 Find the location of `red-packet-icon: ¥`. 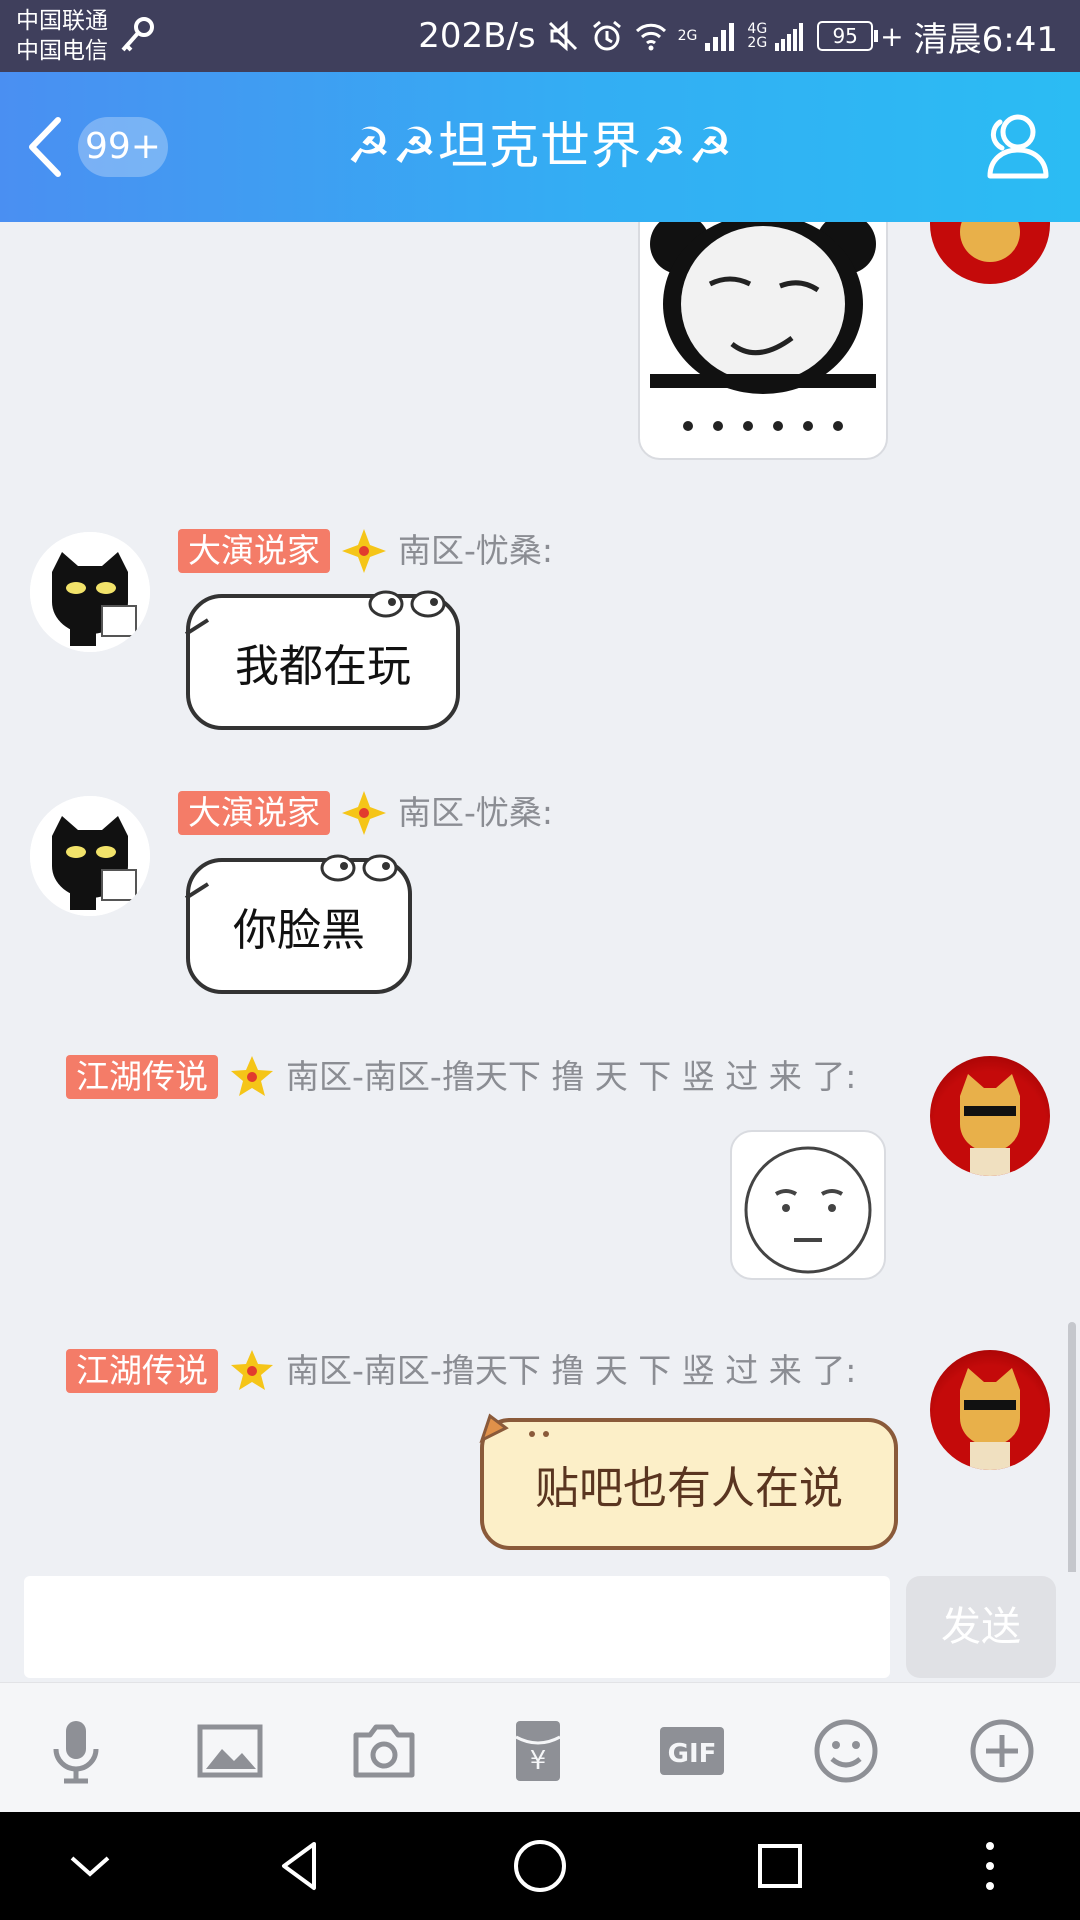

red-packet-icon: ¥ is located at coordinates (538, 1751).